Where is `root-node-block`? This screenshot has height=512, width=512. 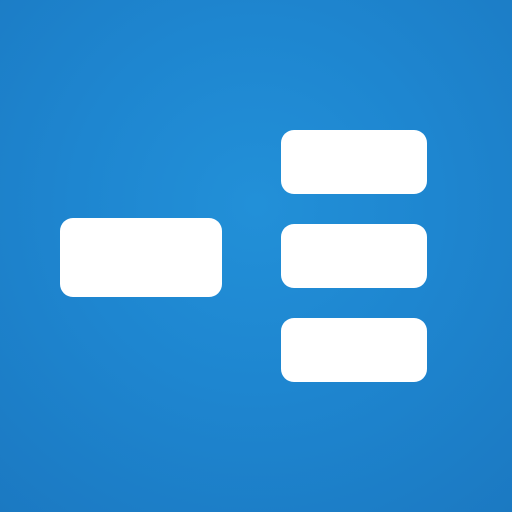
root-node-block is located at coordinates (141, 257).